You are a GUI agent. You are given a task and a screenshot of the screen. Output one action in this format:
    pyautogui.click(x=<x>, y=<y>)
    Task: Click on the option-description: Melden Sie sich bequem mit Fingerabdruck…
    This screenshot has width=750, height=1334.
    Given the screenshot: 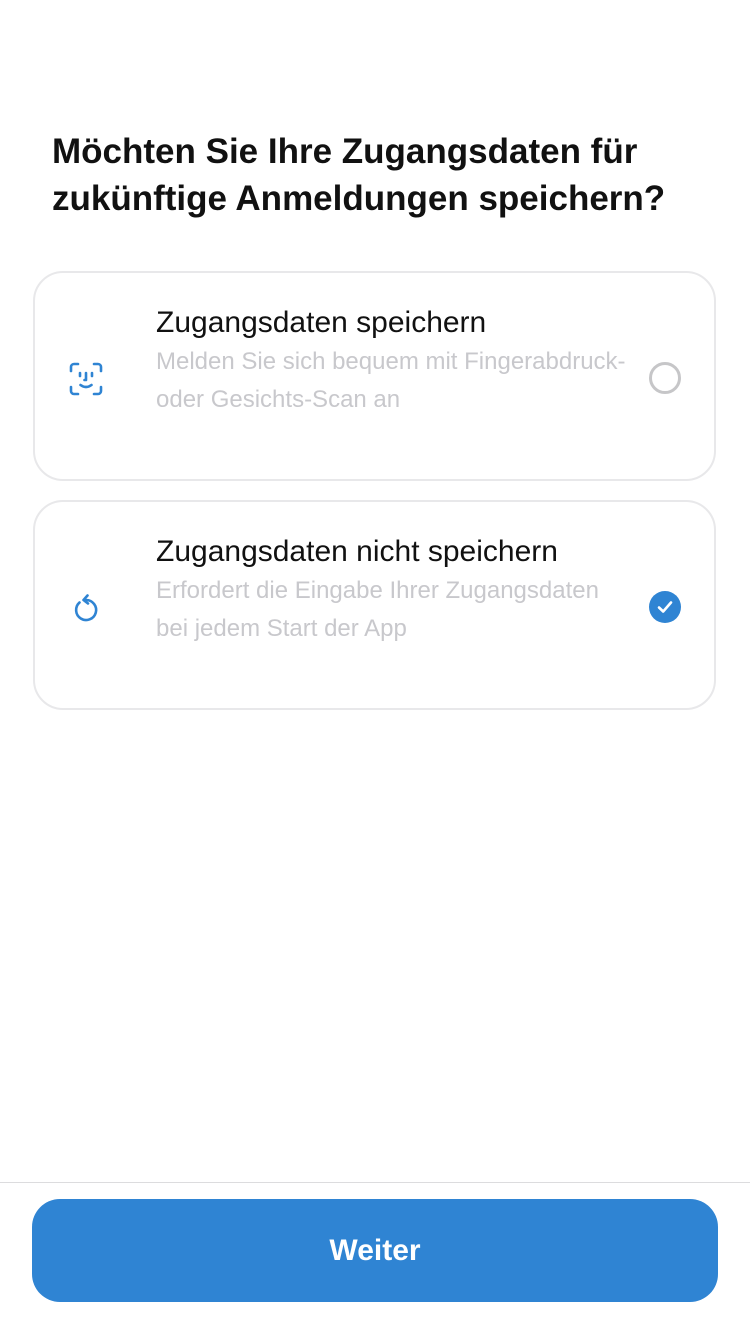 What is the action you would take?
    pyautogui.click(x=391, y=380)
    